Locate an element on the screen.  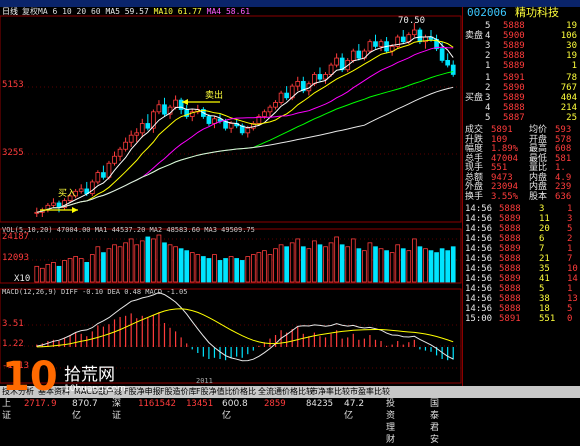
tab-10: 市盈率比较 is located at coordinates (370, 391).